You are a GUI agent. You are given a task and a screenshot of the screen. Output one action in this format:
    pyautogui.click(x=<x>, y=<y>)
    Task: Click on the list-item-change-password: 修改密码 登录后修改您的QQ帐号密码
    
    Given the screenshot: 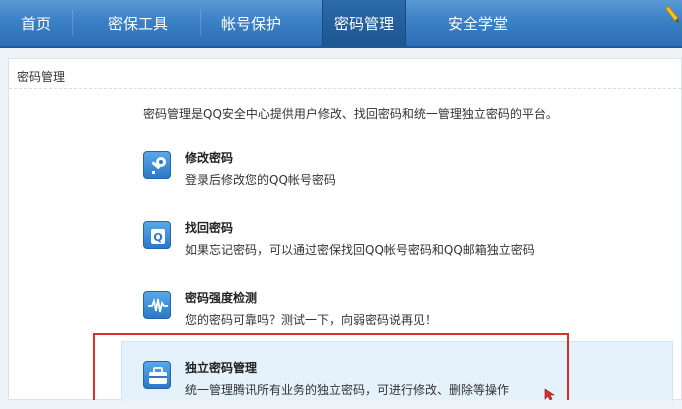 What is the action you would take?
    pyautogui.click(x=403, y=174)
    